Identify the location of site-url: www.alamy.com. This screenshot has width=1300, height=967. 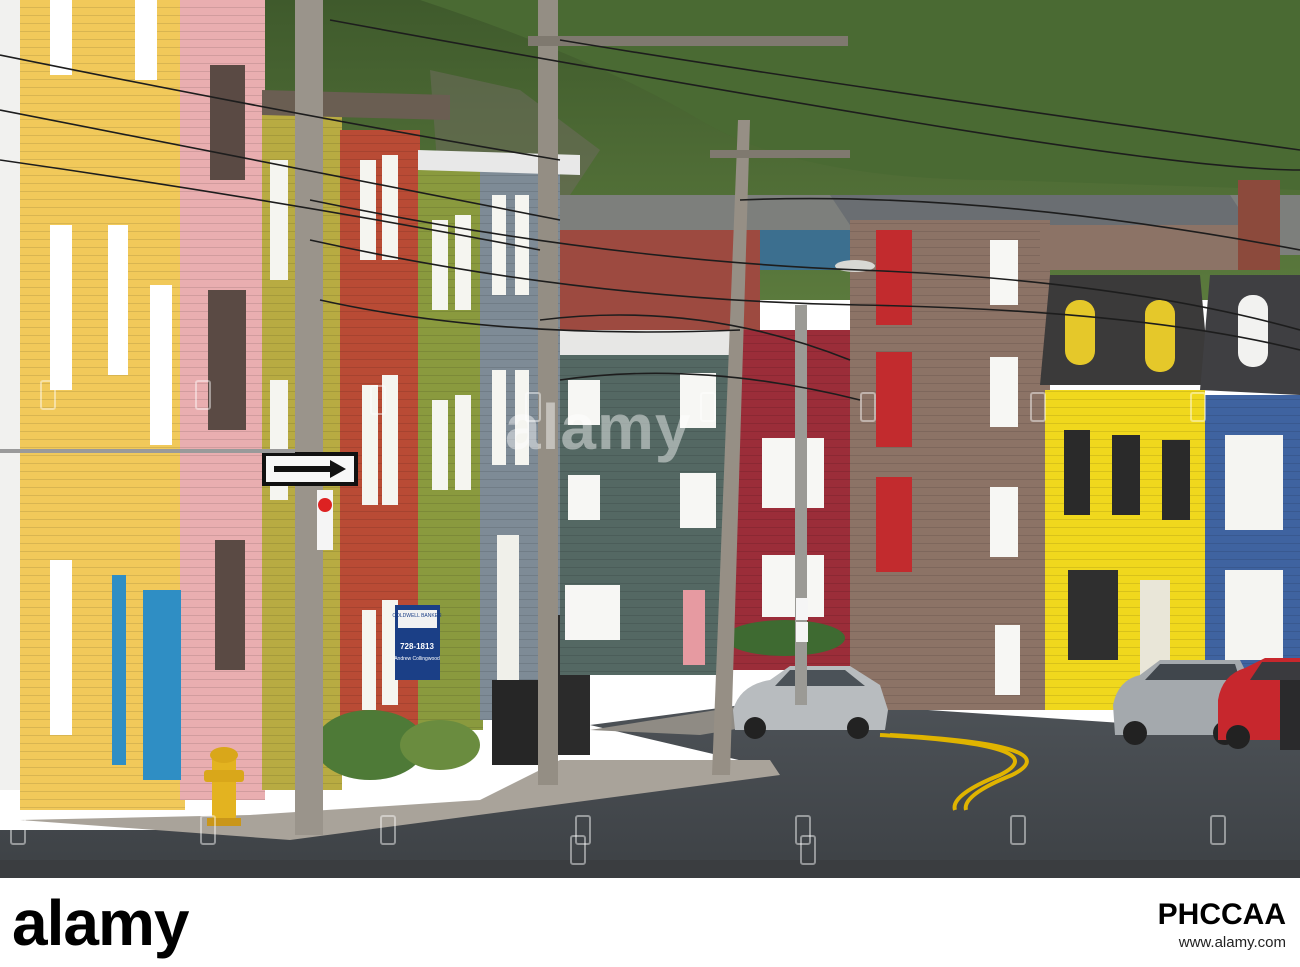
(1222, 943).